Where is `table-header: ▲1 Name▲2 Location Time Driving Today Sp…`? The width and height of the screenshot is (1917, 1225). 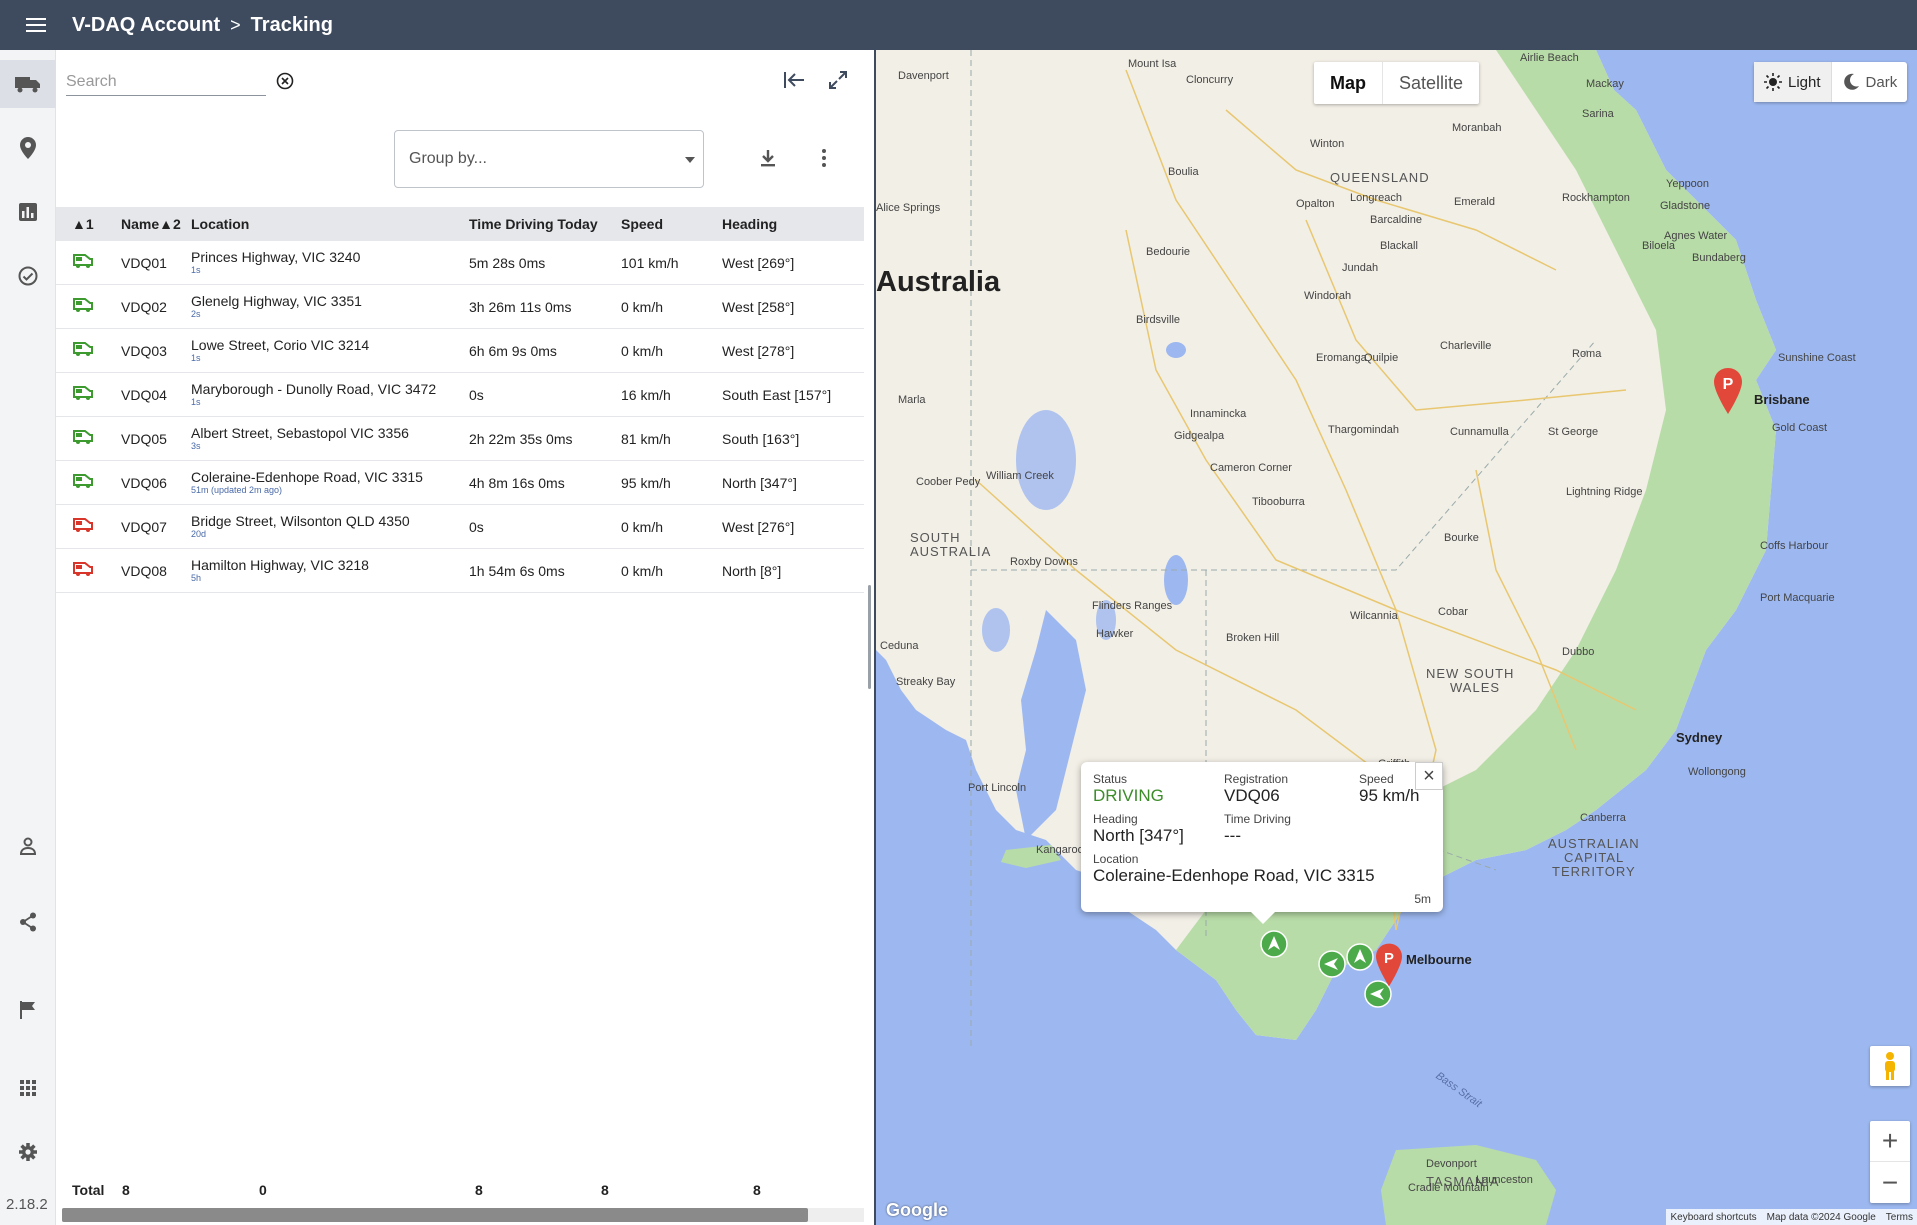
table-header: ▲1 Name▲2 Location Time Driving Today Sp… is located at coordinates (460, 224).